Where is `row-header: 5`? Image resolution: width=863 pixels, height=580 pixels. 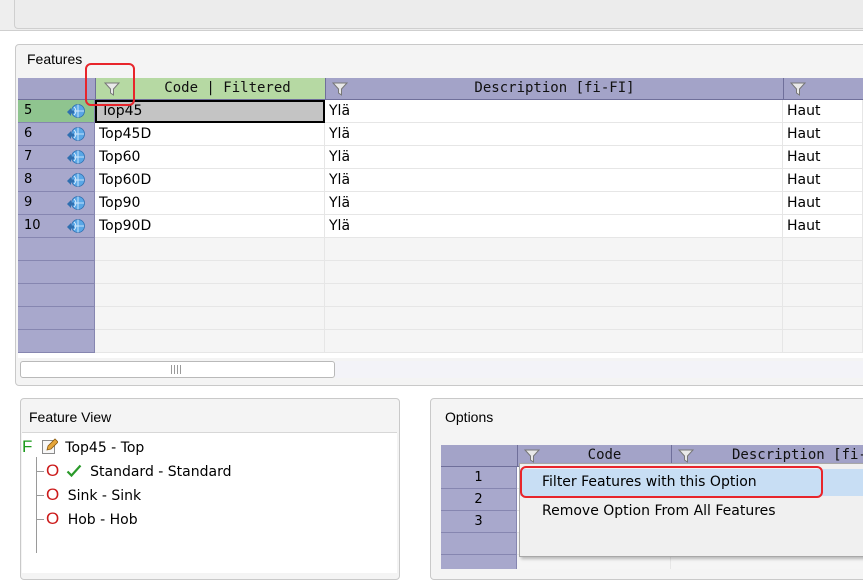
row-header: 5 is located at coordinates (56, 111).